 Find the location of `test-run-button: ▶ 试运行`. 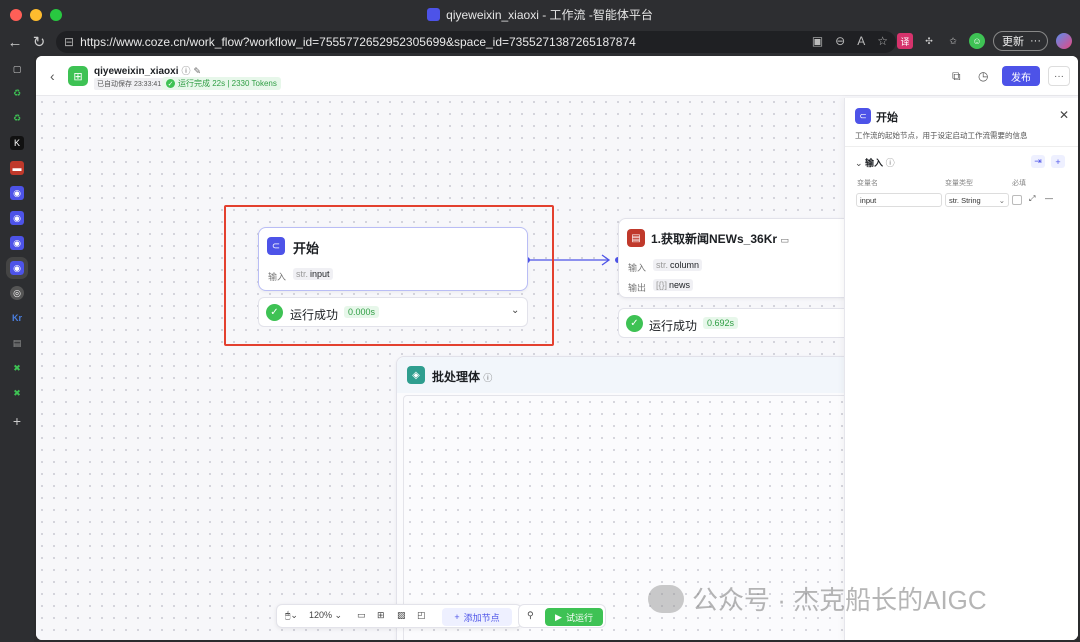

test-run-button: ▶ 试运行 is located at coordinates (574, 617).